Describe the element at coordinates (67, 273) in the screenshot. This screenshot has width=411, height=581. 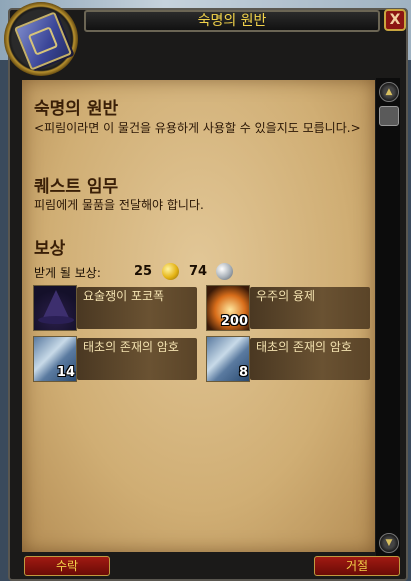
I see `rewards-receive-label: 받게 될 보상:` at that location.